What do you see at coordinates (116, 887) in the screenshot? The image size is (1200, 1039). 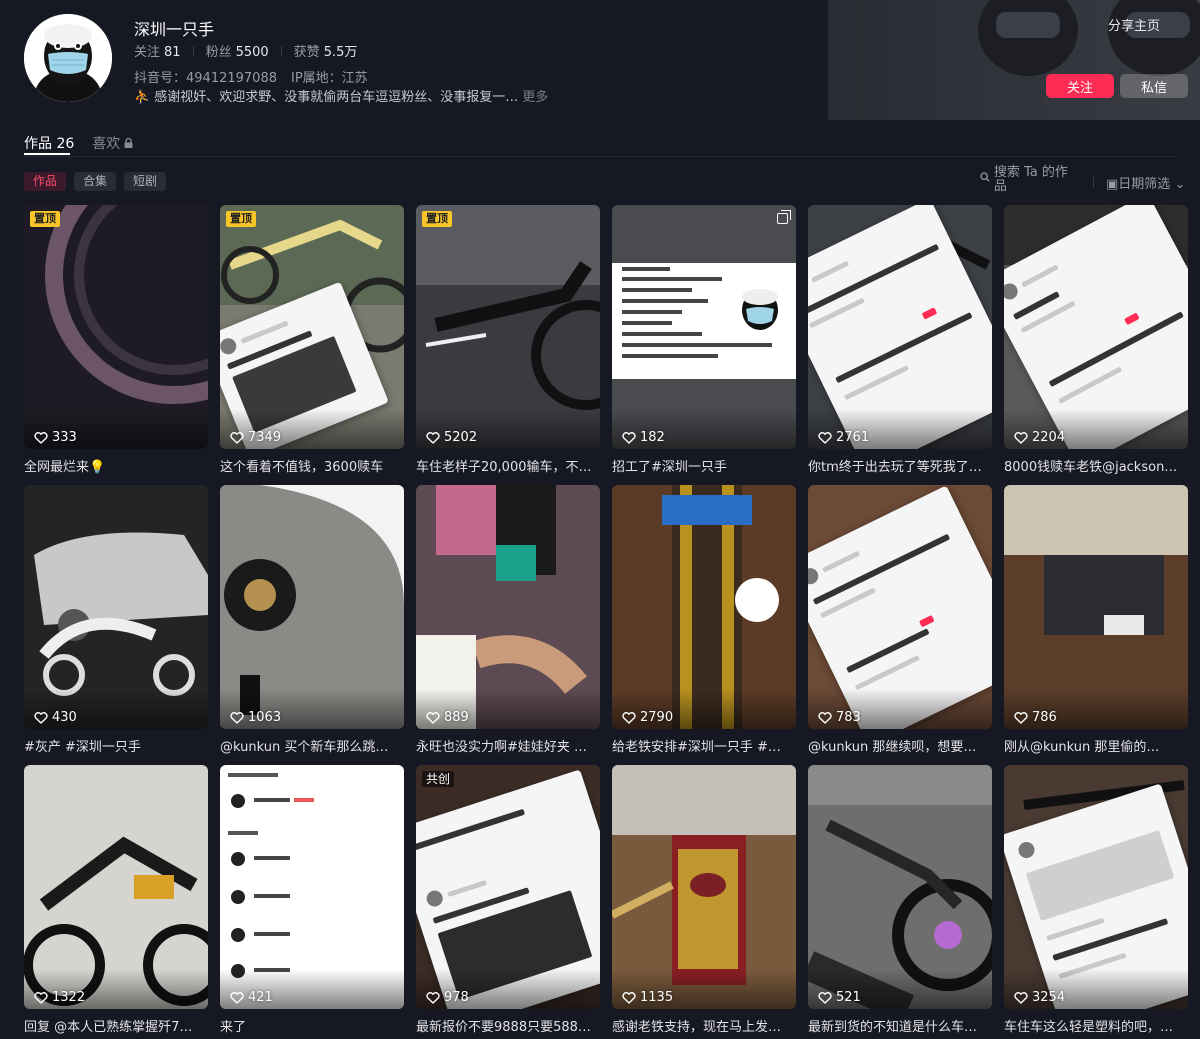 I see `video-thumbnail: 1322` at bounding box center [116, 887].